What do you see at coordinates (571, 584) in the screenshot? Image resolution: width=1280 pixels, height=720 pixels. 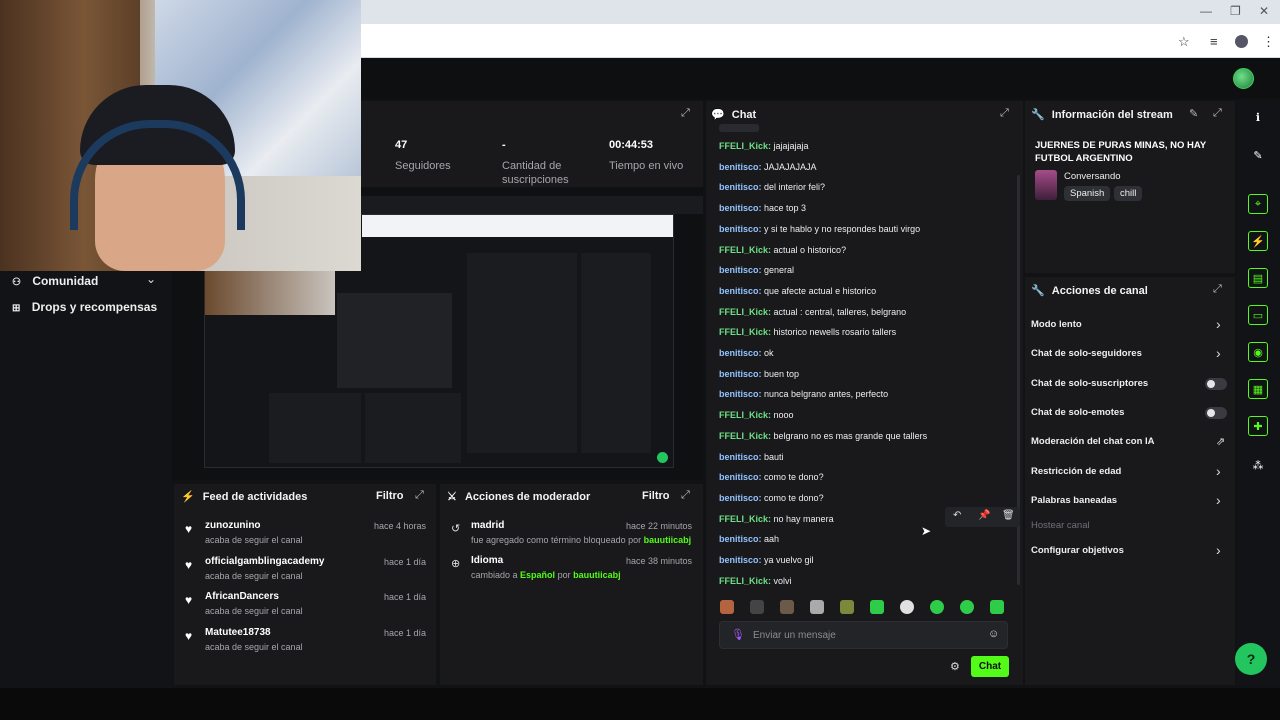 I see `mod-actions-panel` at bounding box center [571, 584].